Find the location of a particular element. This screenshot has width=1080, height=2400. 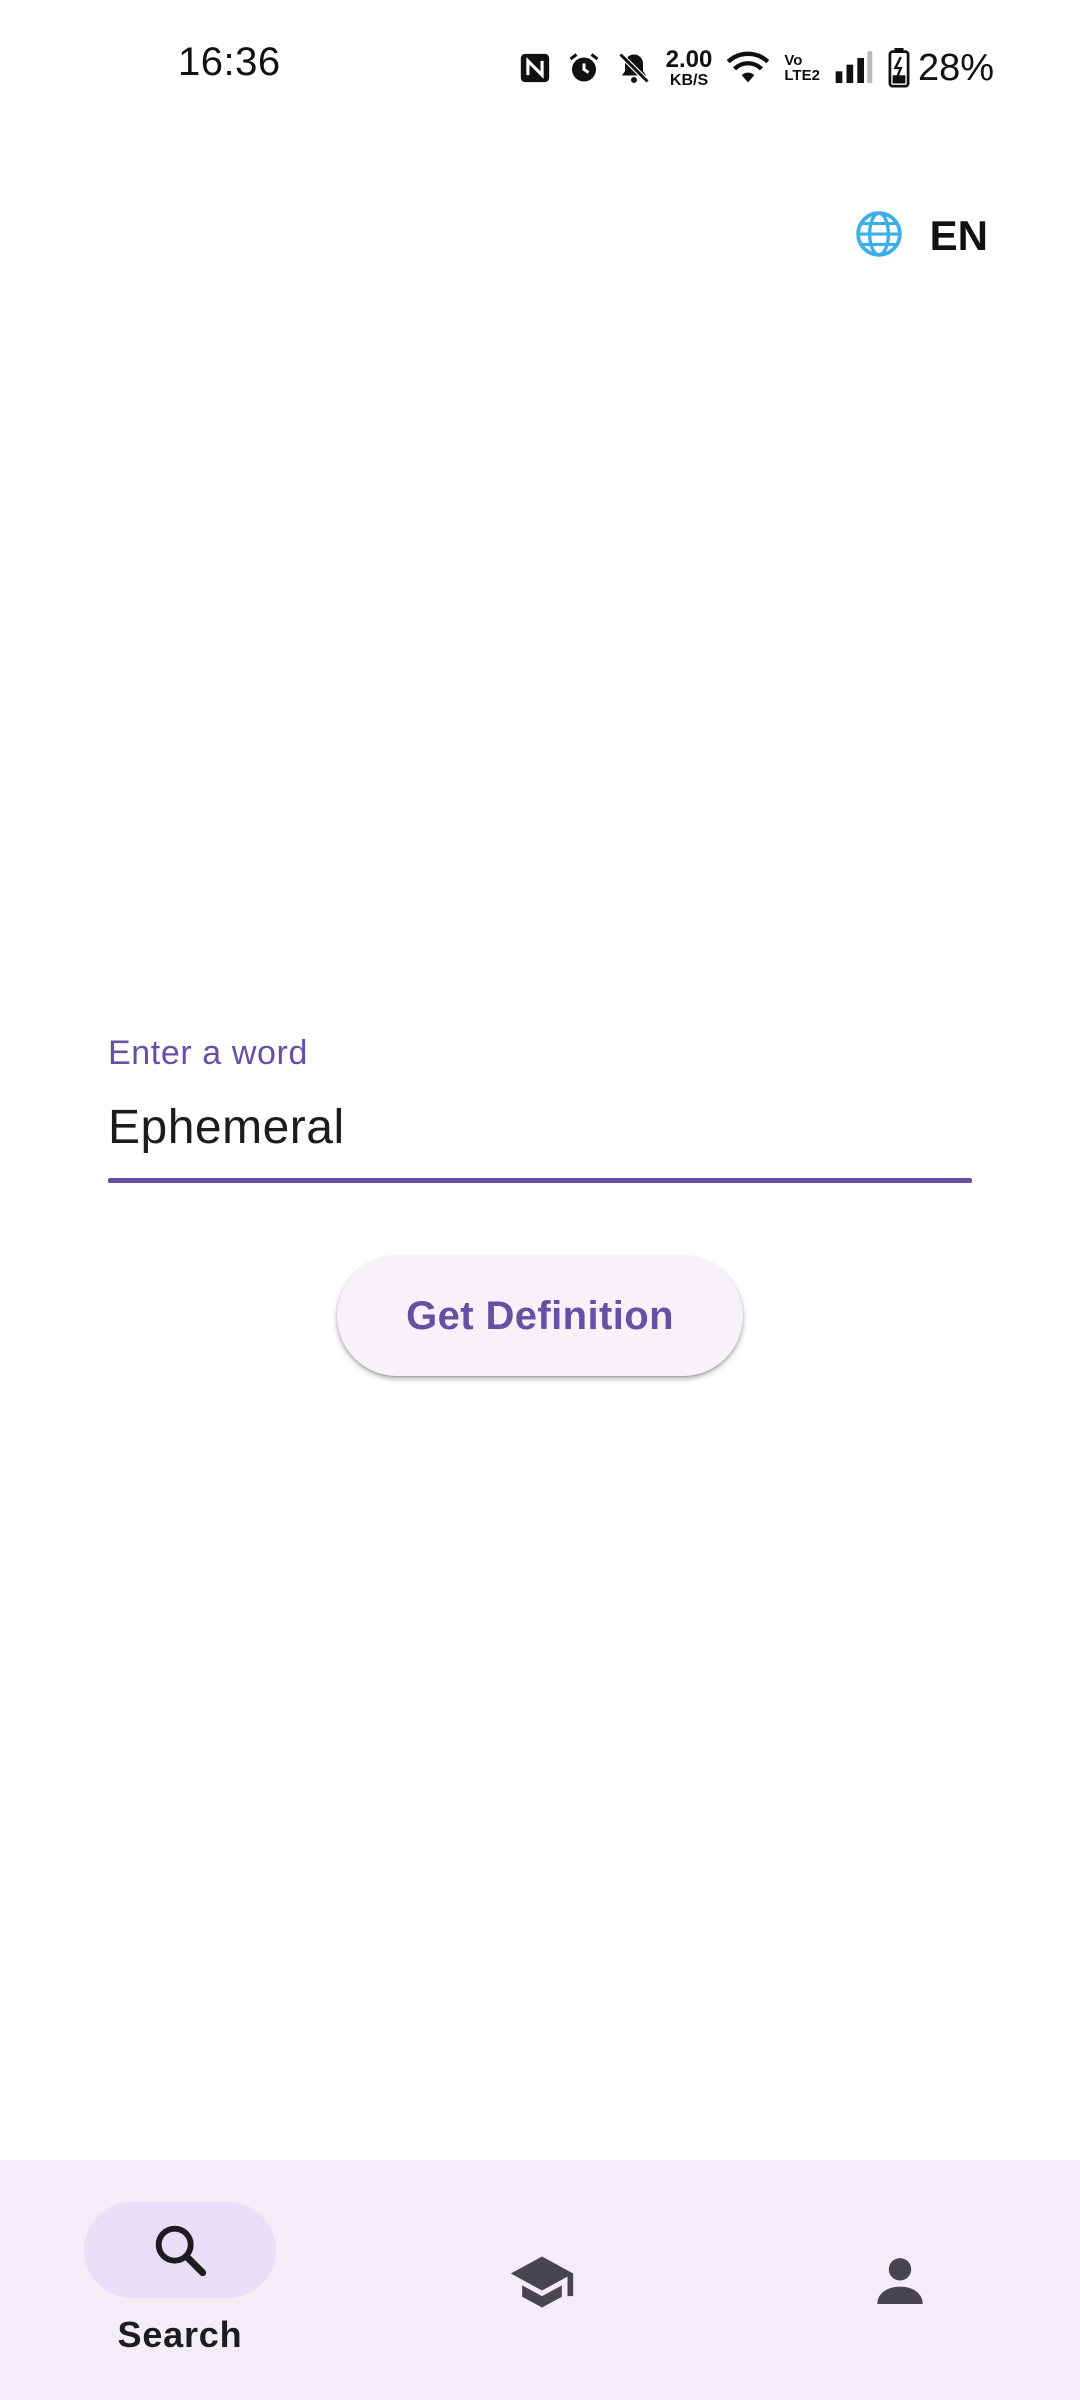

graduation-cap-icon is located at coordinates (541, 2280).